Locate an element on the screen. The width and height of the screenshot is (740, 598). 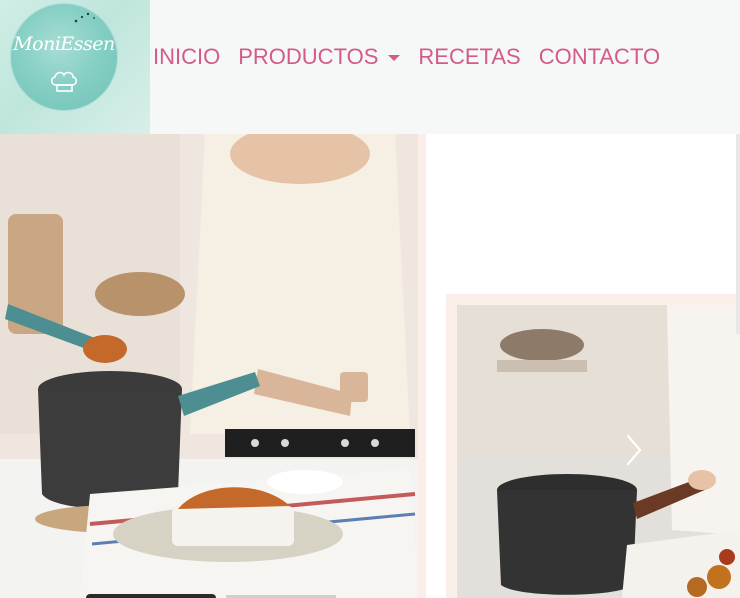
caret-down-icon is located at coordinates (394, 58).